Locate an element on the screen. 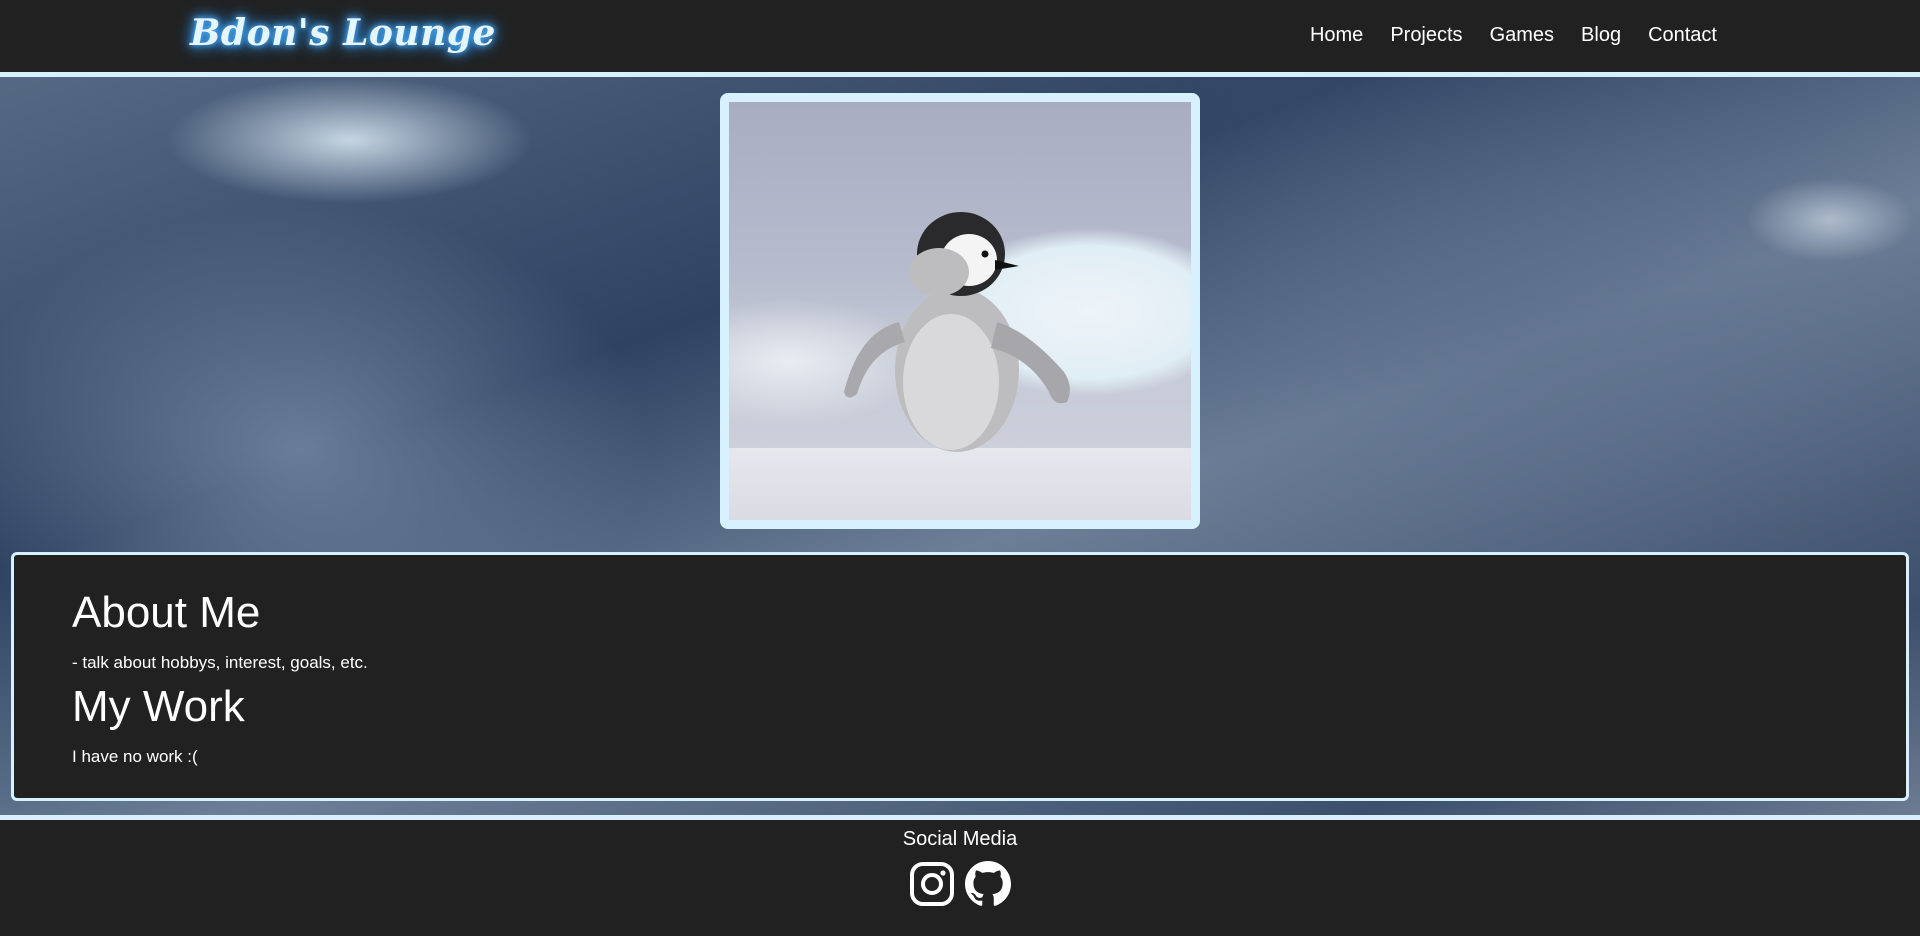 Image resolution: width=1920 pixels, height=936 pixels. penguin-illustration is located at coordinates (957, 332).